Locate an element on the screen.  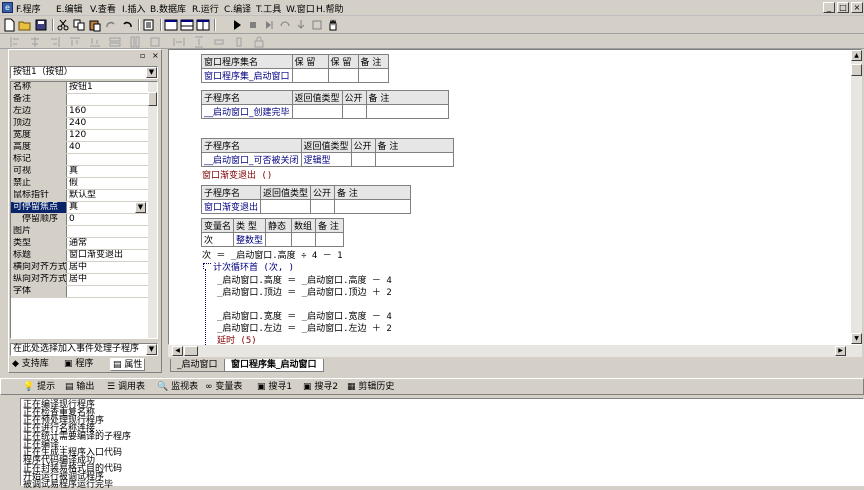
same-width-icon is located at coordinates (115, 42).